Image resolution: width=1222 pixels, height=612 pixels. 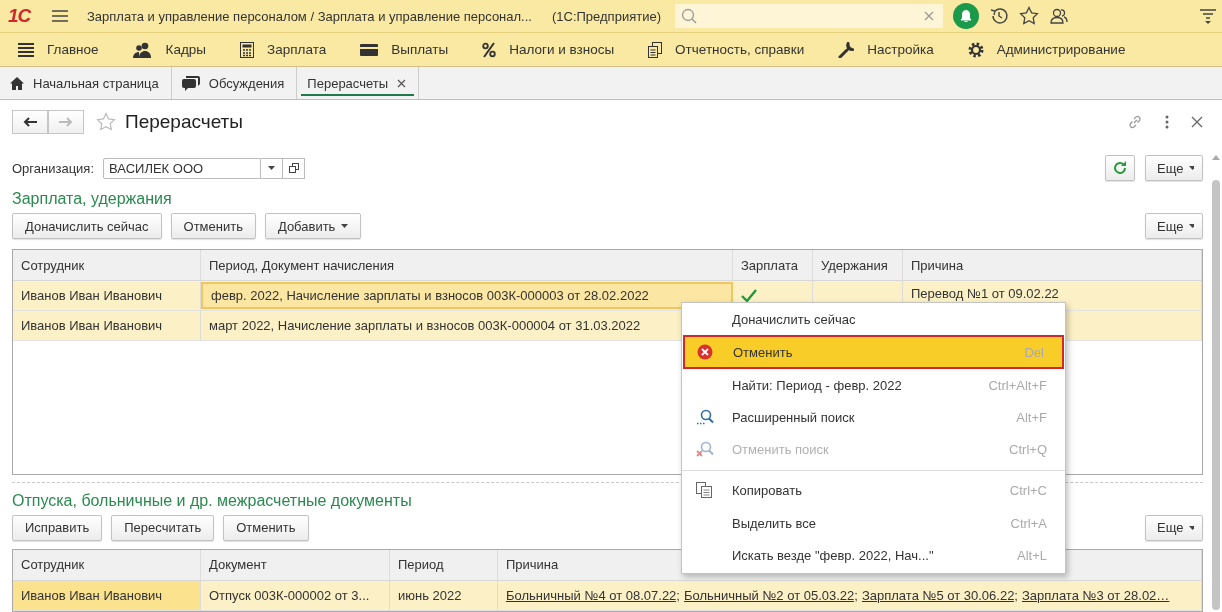 What do you see at coordinates (212, 501) in the screenshot?
I see `section-title: Отпуска, больничные и др. межрасчетные документы` at bounding box center [212, 501].